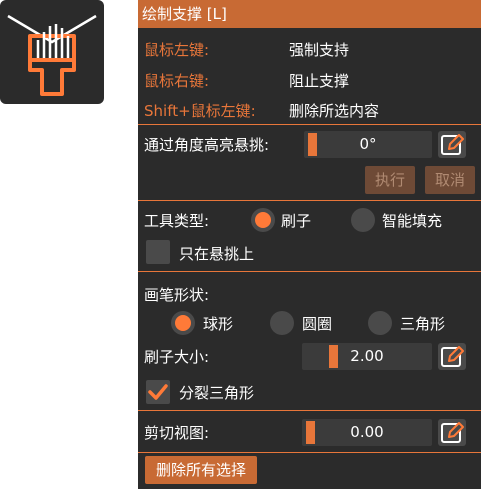 Image resolution: width=484 pixels, height=489 pixels. Describe the element at coordinates (216, 393) in the screenshot. I see `split-triangles-label: 分裂三角形` at that location.